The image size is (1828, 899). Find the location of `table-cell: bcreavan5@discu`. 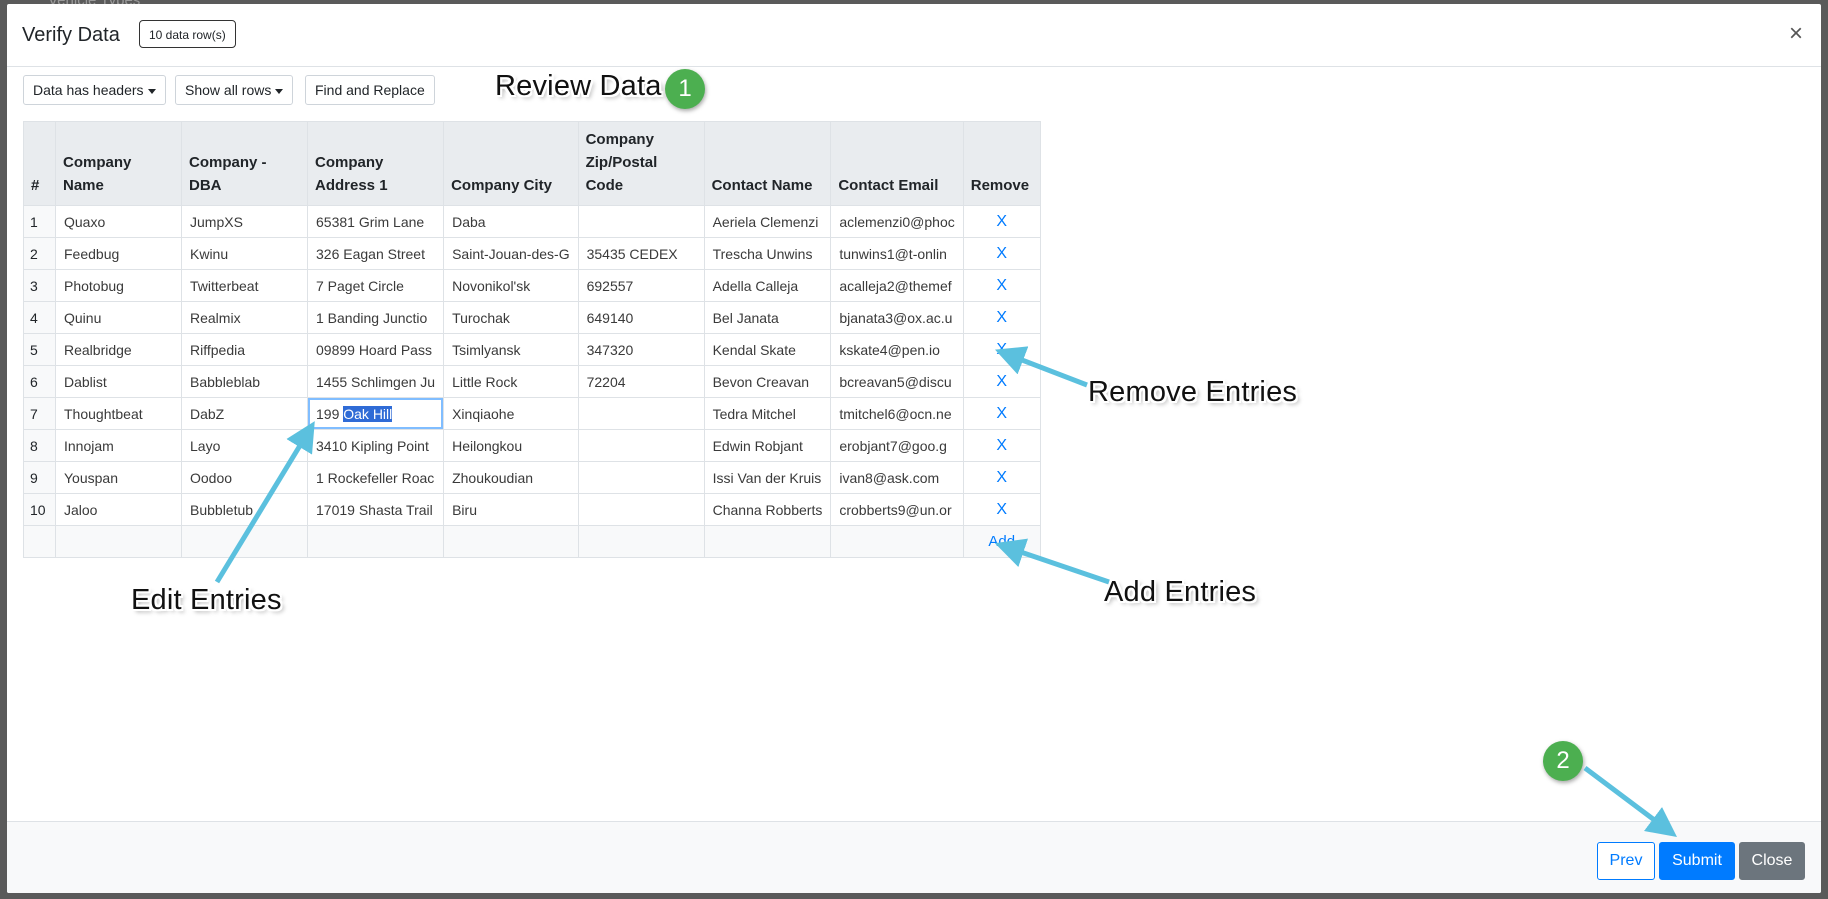

table-cell: bcreavan5@discu is located at coordinates (897, 381).